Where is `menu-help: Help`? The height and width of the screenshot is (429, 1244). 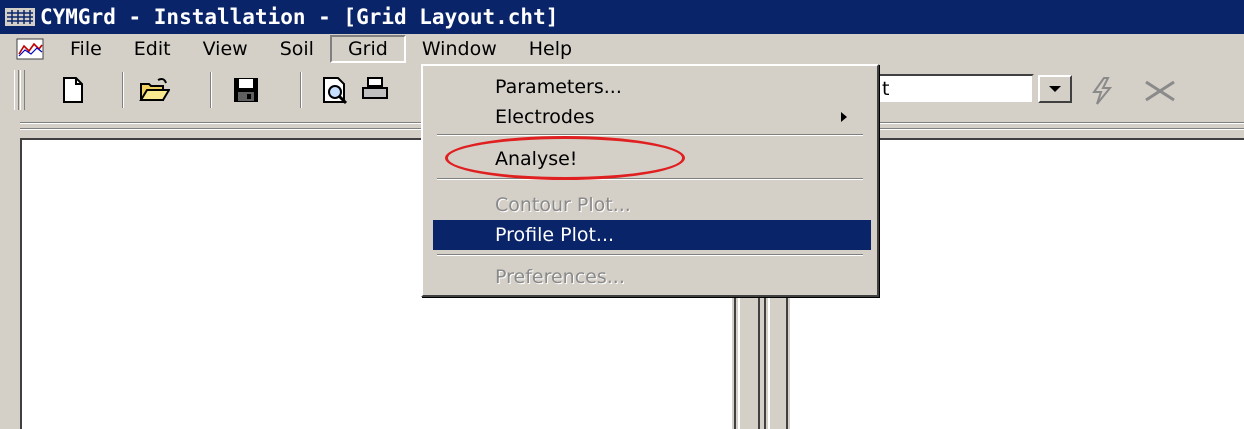
menu-help: Help is located at coordinates (550, 49).